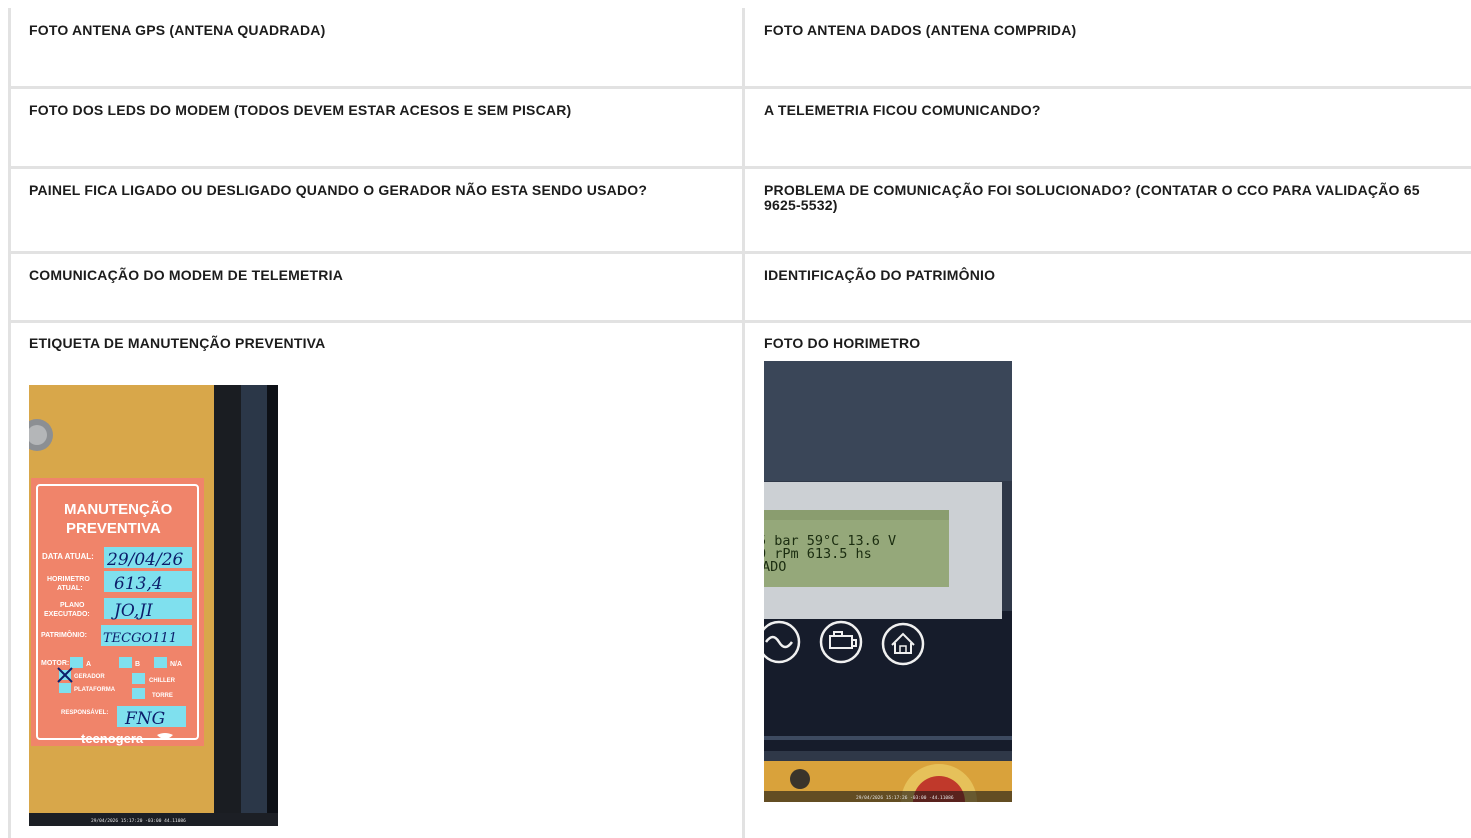  I want to click on tag-title-1: MANUTENÇÃO, so click(118, 509).